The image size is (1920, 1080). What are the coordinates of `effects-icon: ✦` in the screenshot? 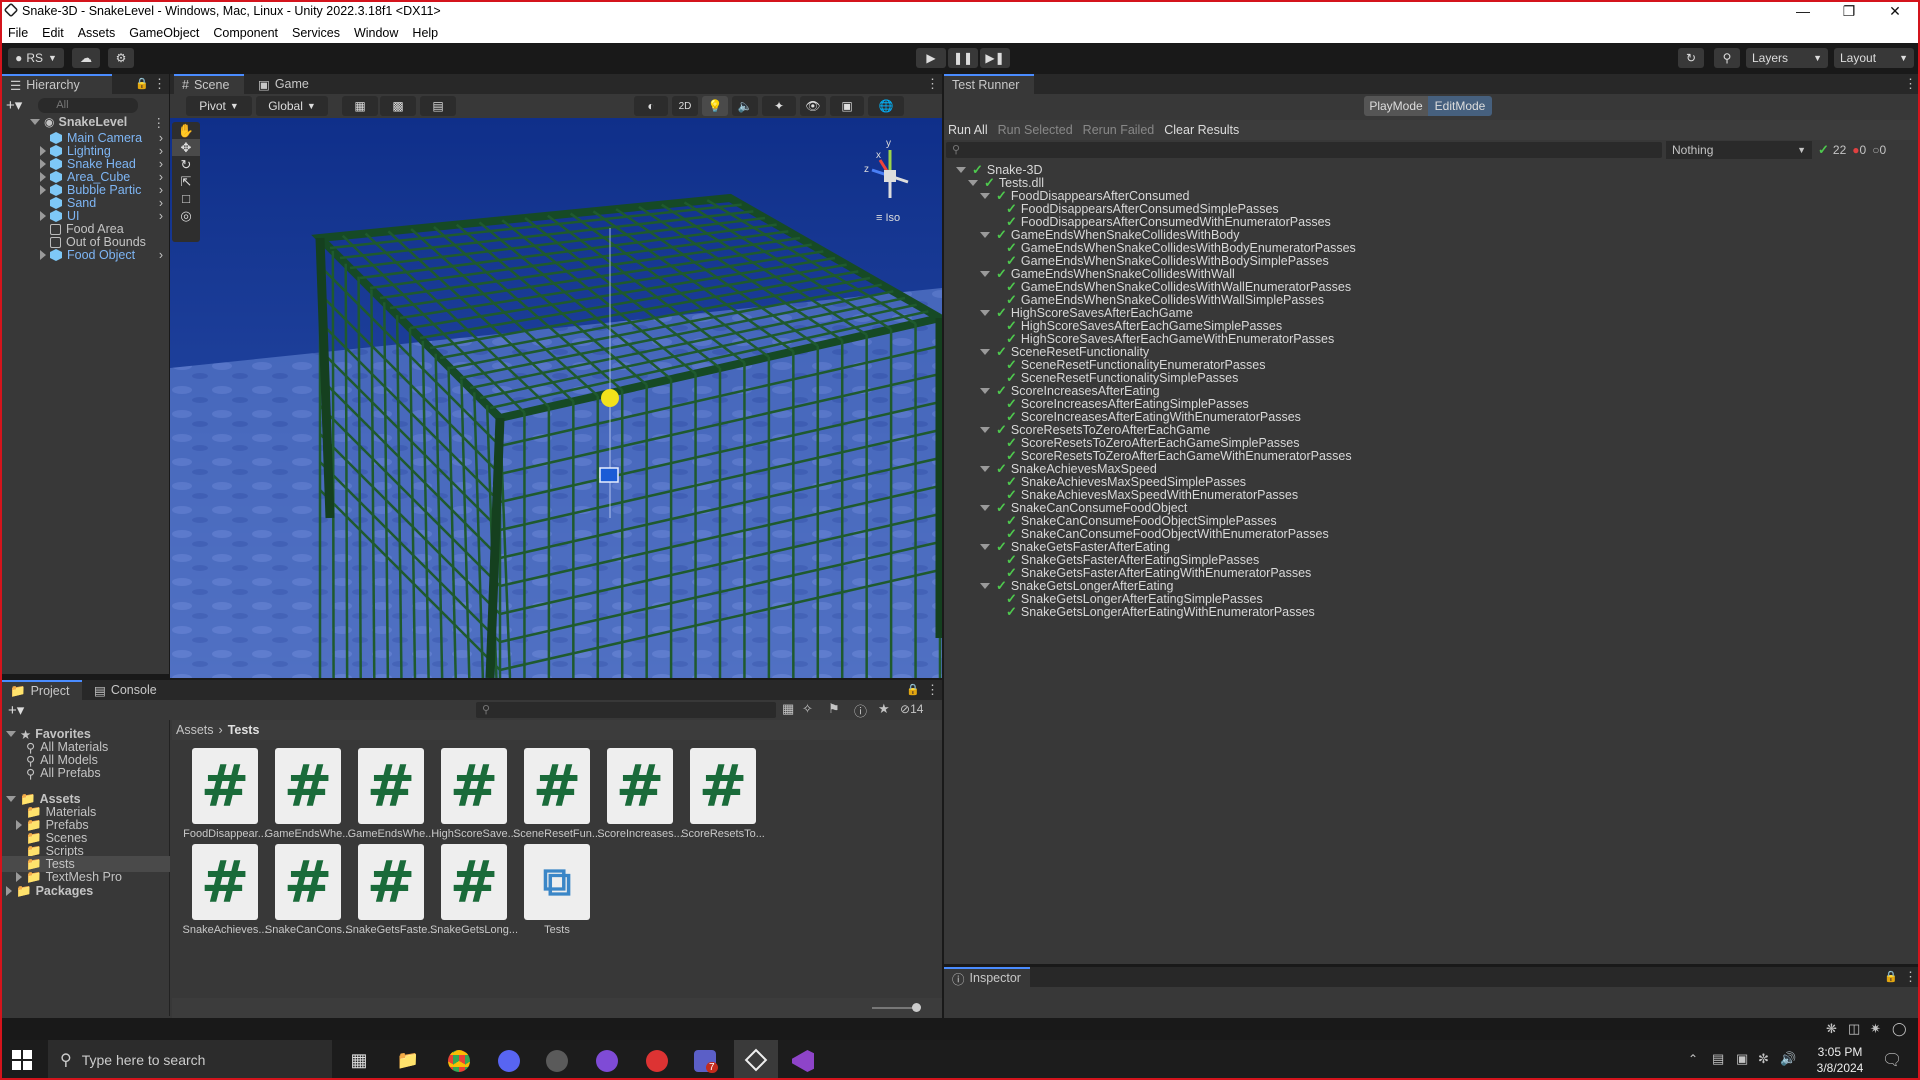 It's located at (779, 106).